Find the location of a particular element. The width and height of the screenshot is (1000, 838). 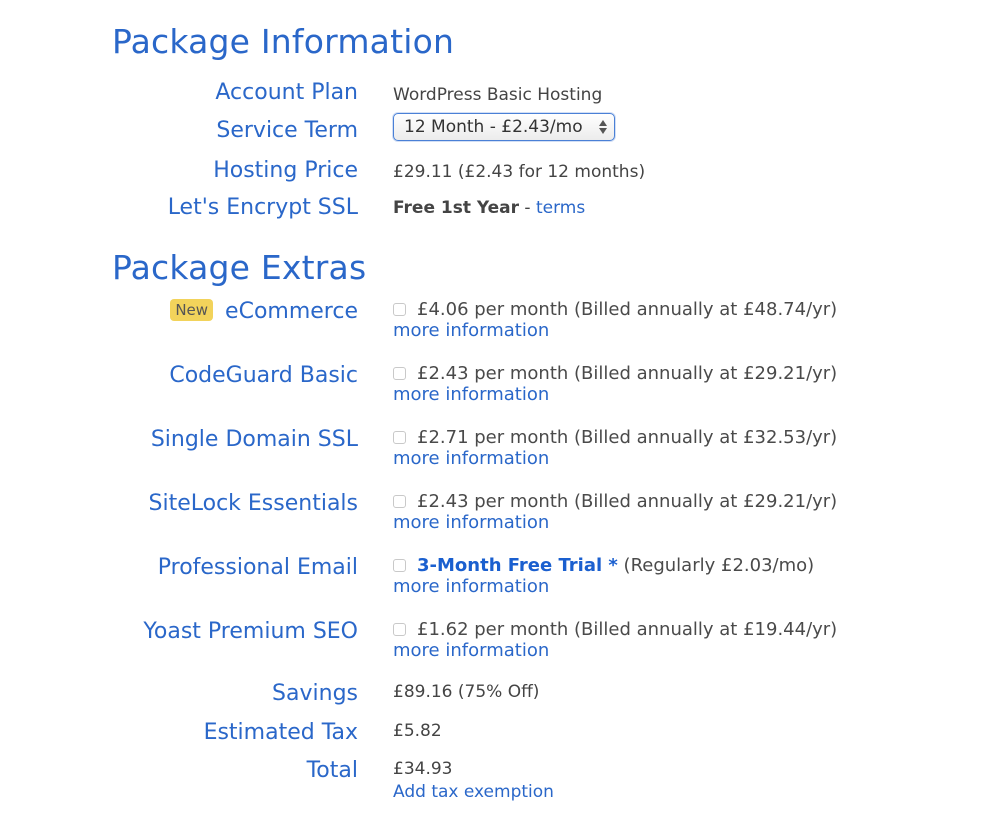

extra-checkbox-sitelock is located at coordinates (399, 501).